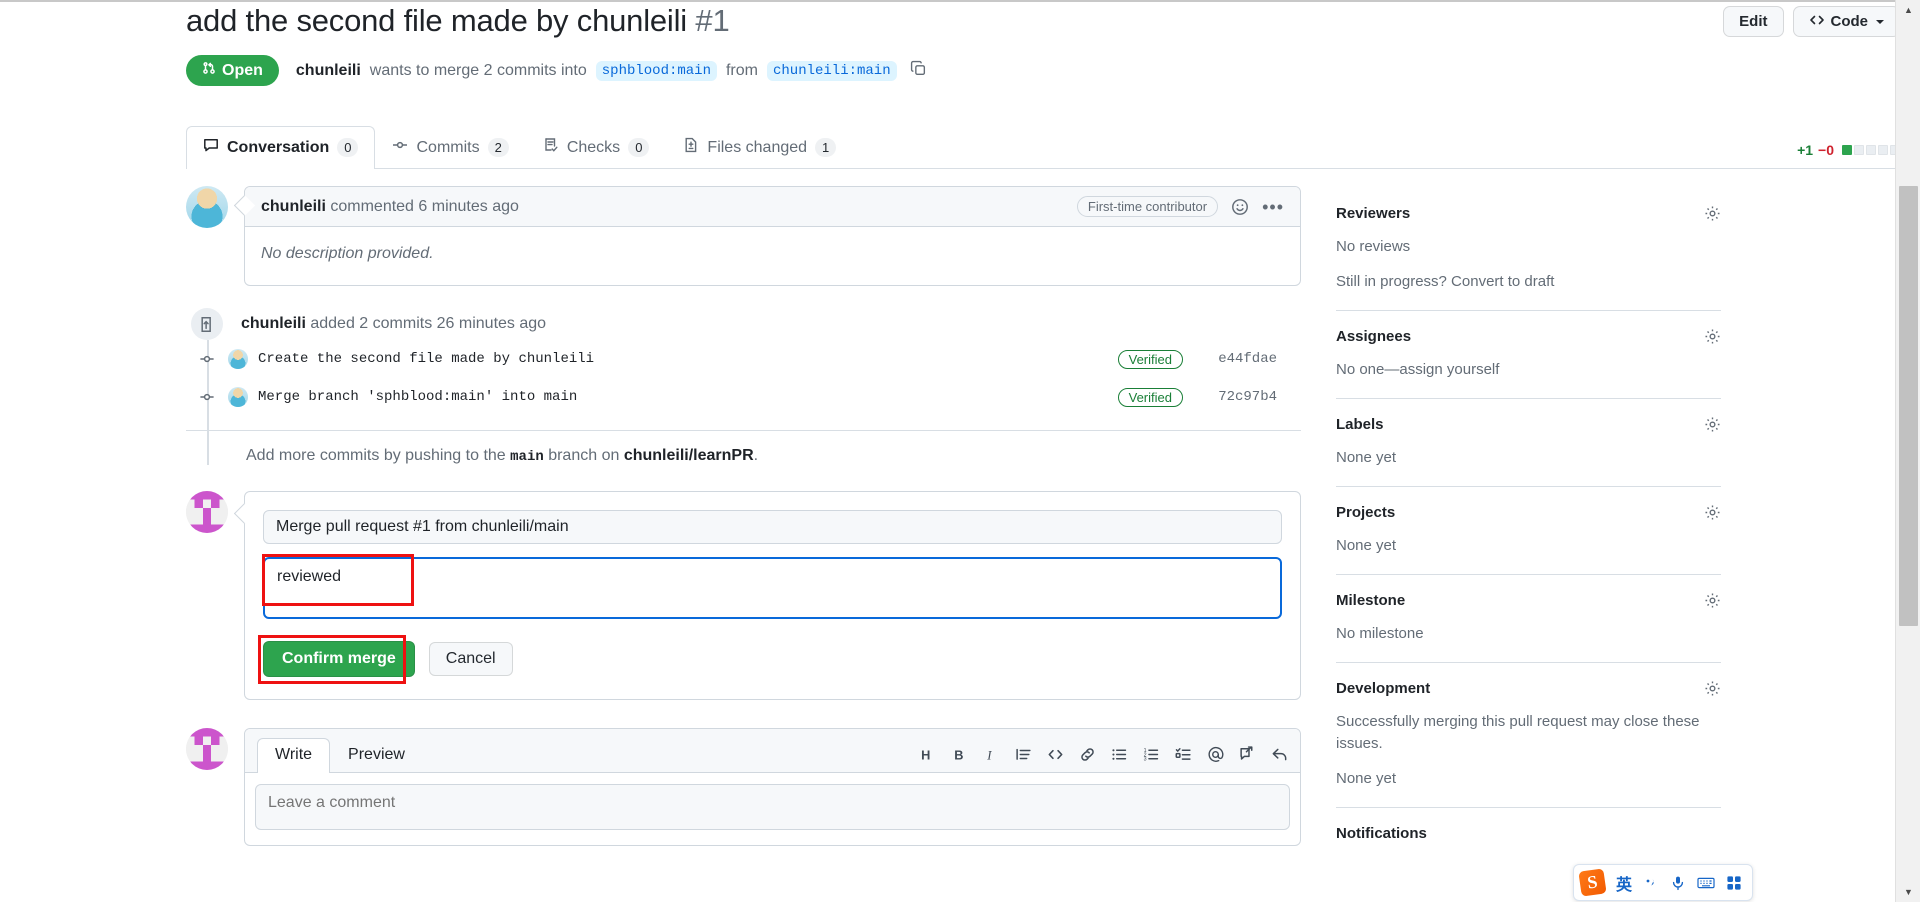  Describe the element at coordinates (1871, 150) in the screenshot. I see `diffstat-blocks` at that location.